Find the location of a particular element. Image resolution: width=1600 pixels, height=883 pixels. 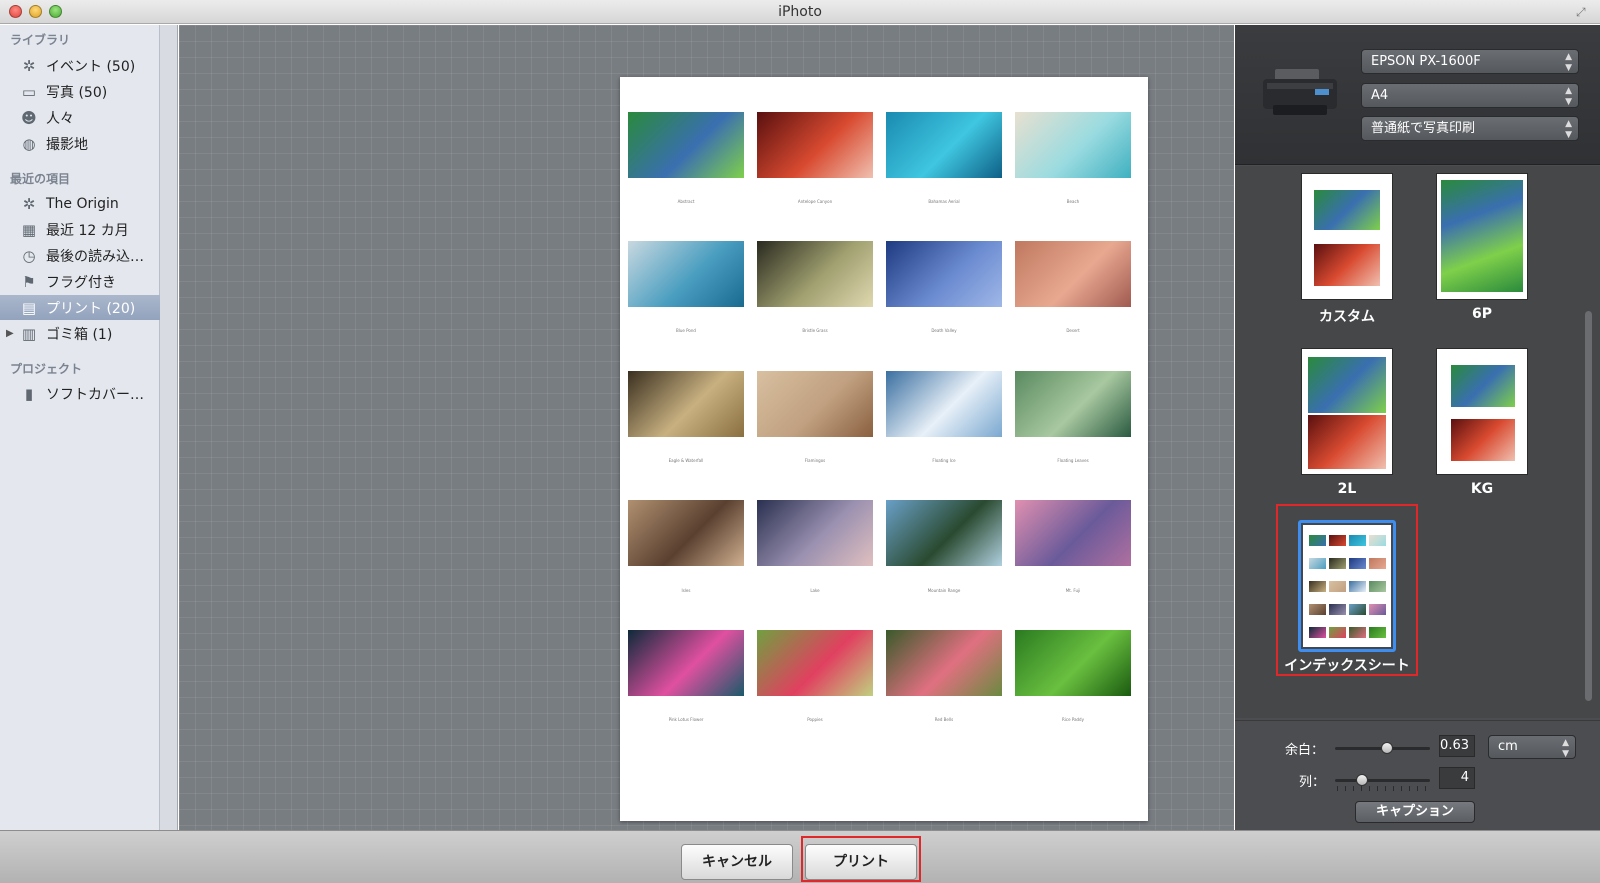

sidebar-item-label: The Origin is located at coordinates (82, 203).